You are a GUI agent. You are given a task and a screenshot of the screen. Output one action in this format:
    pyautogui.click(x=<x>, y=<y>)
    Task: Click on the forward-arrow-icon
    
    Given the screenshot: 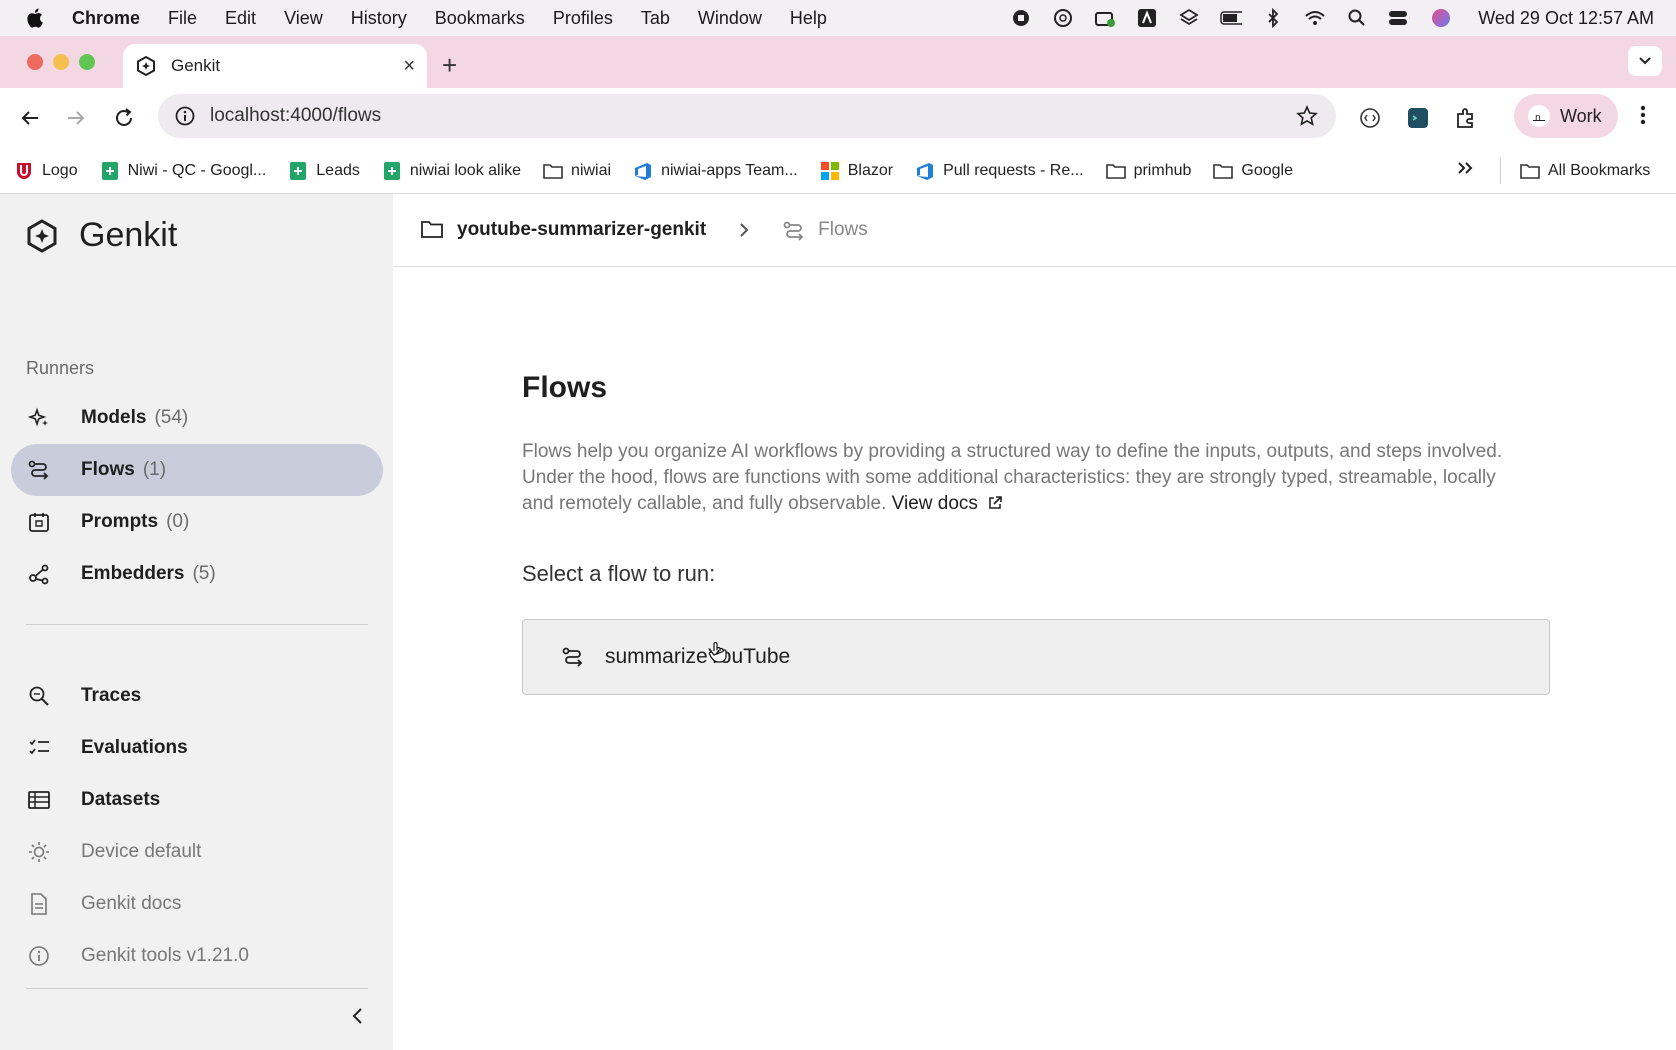 What is the action you would take?
    pyautogui.click(x=76, y=118)
    